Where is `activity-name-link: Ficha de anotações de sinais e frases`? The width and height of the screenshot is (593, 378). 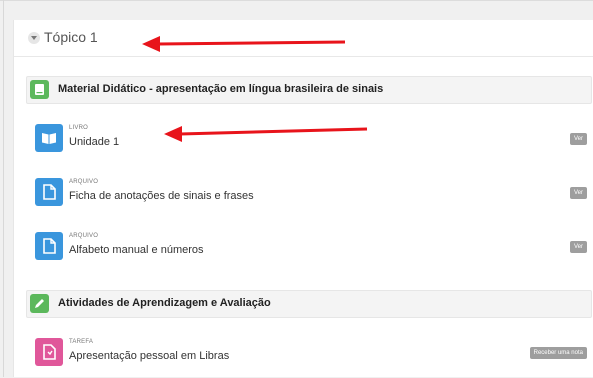
activity-name-link: Ficha de anotações de sinais e frases is located at coordinates (161, 196).